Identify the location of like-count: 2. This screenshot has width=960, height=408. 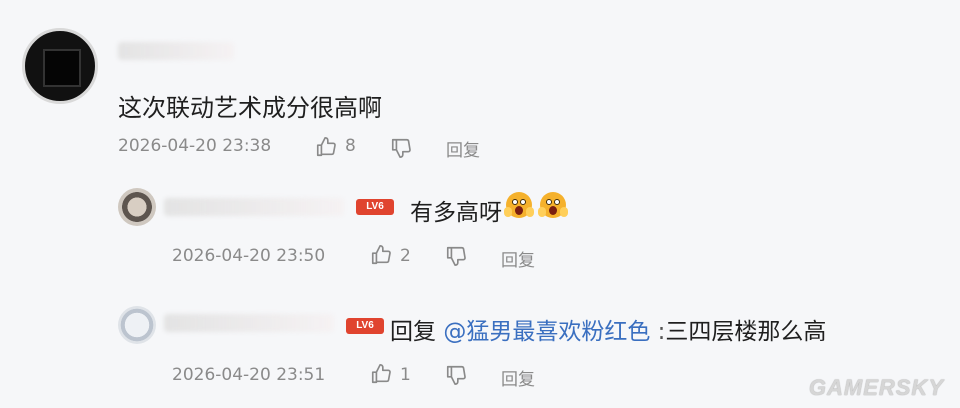
(405, 256).